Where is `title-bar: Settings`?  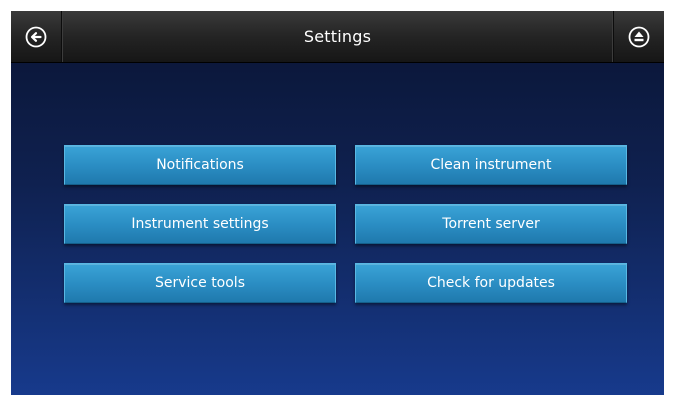 title-bar: Settings is located at coordinates (337, 37).